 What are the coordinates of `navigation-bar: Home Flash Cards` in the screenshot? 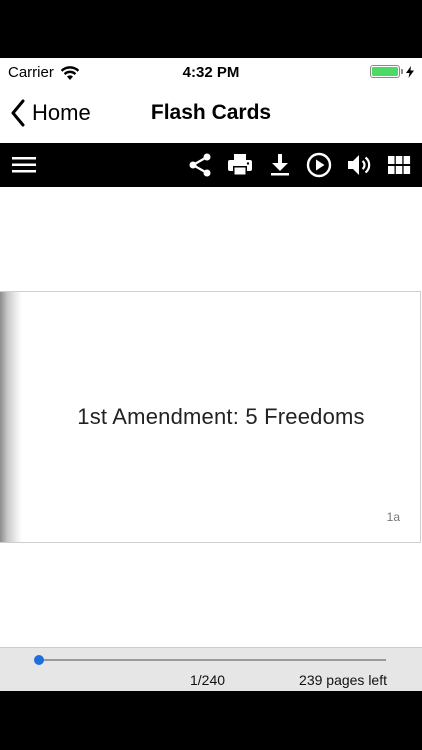 It's located at (211, 114).